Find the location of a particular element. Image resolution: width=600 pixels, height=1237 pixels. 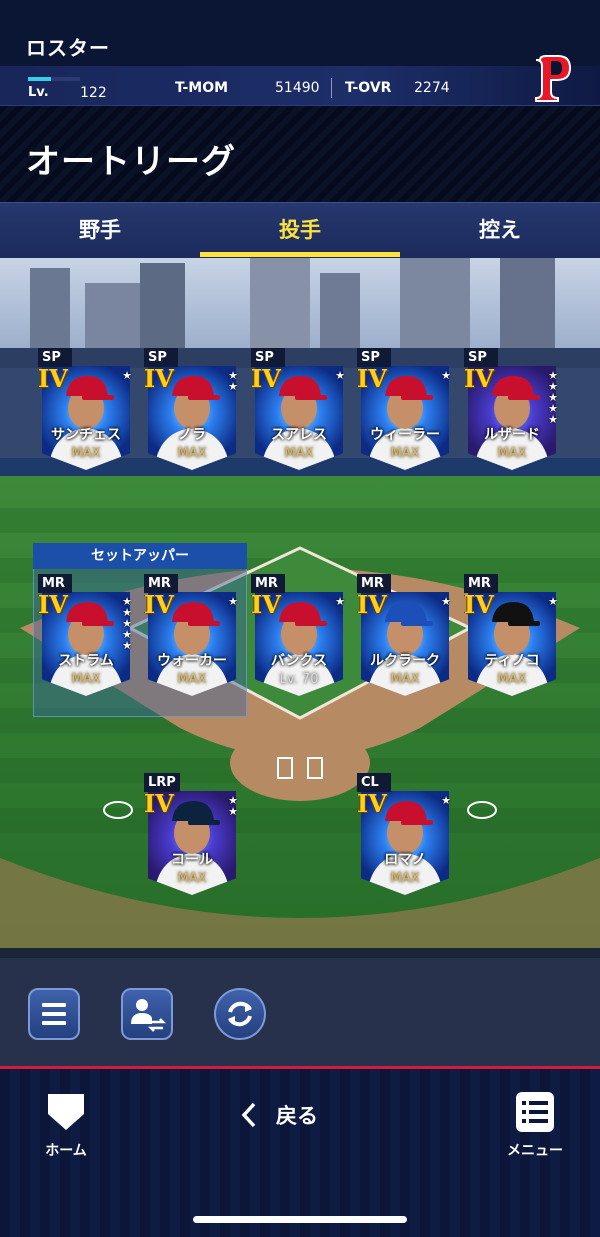

player-card: MR IV ★ ルクラーク MAX is located at coordinates (405, 635).